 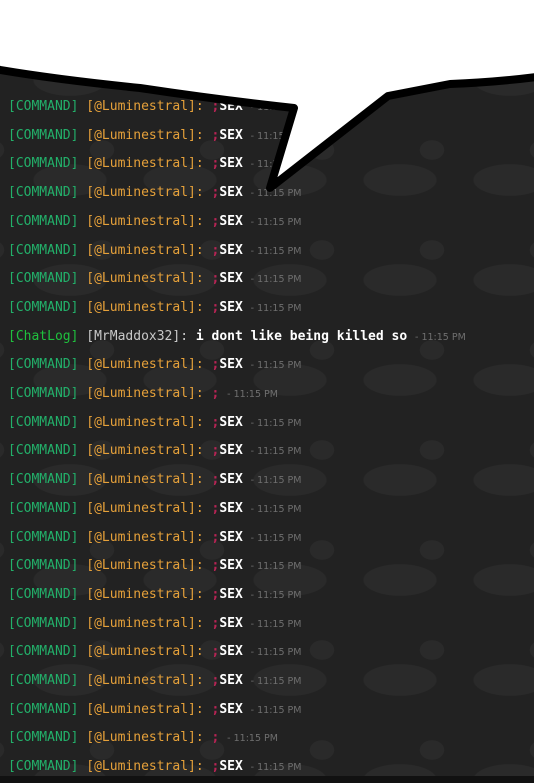 I want to click on line-tag: [ChatLog], so click(x=43, y=336).